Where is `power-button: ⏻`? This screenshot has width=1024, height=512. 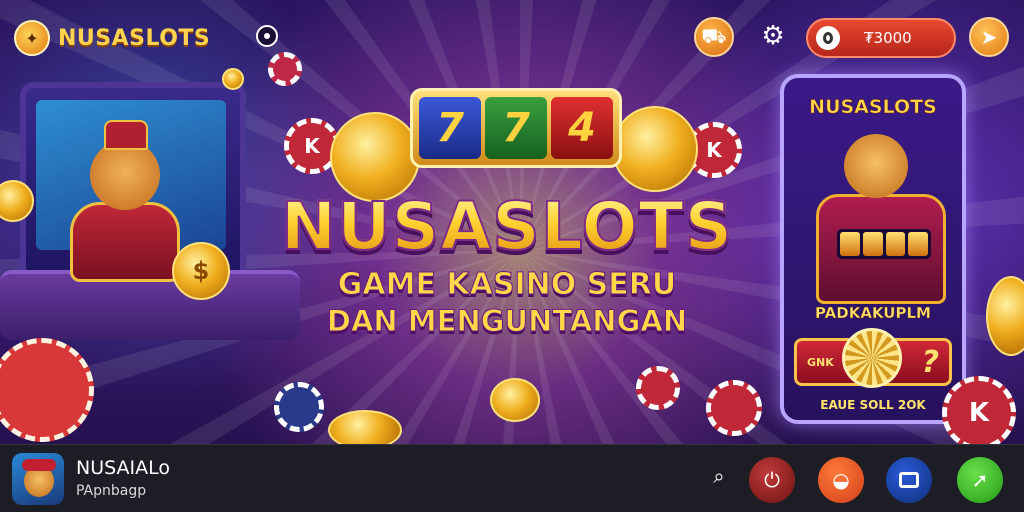 power-button: ⏻ is located at coordinates (772, 480).